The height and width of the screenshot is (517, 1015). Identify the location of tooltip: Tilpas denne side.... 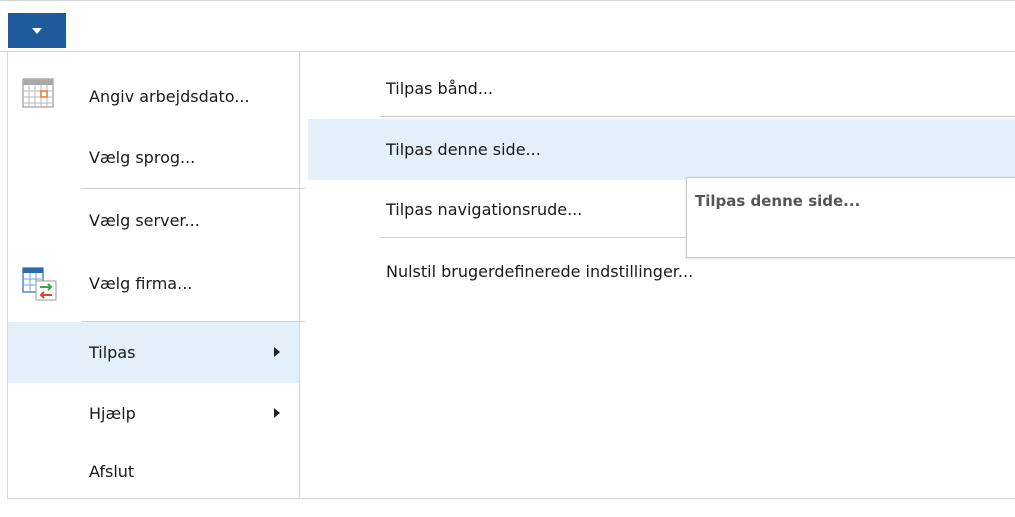
(850, 217).